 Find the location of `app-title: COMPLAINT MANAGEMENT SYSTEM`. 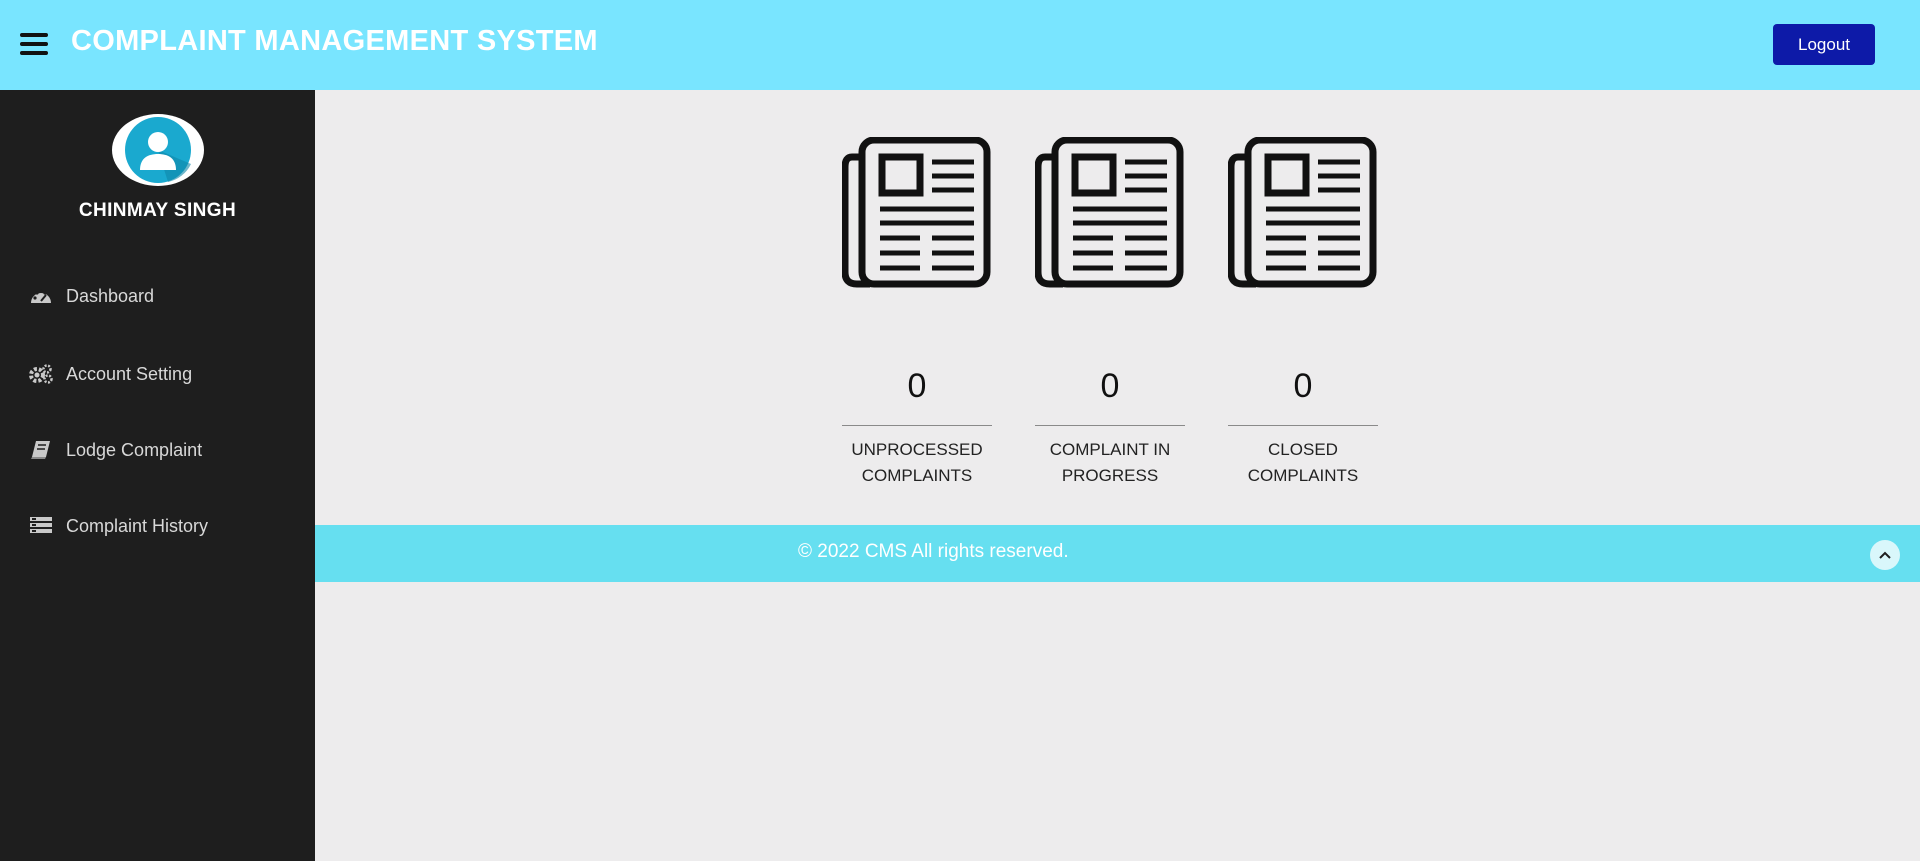

app-title: COMPLAINT MANAGEMENT SYSTEM is located at coordinates (334, 41).